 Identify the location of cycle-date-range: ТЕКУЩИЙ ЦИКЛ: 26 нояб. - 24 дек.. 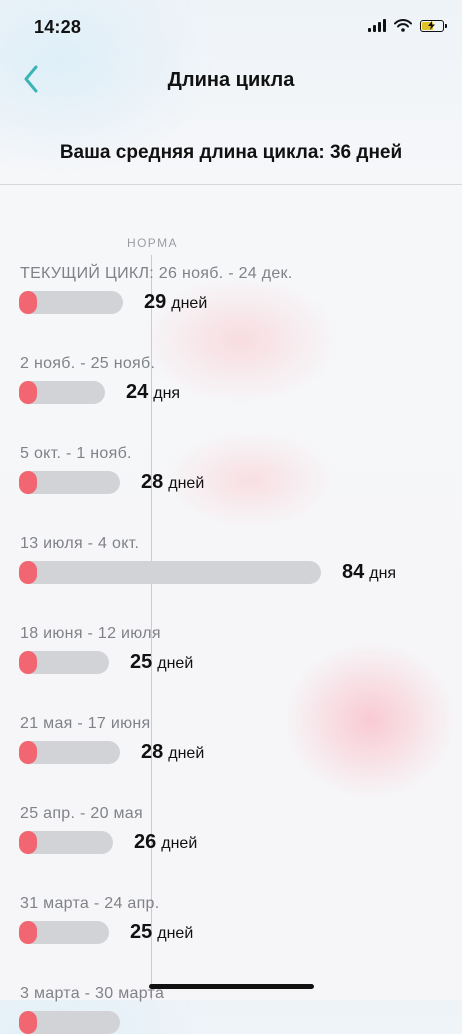
(156, 273).